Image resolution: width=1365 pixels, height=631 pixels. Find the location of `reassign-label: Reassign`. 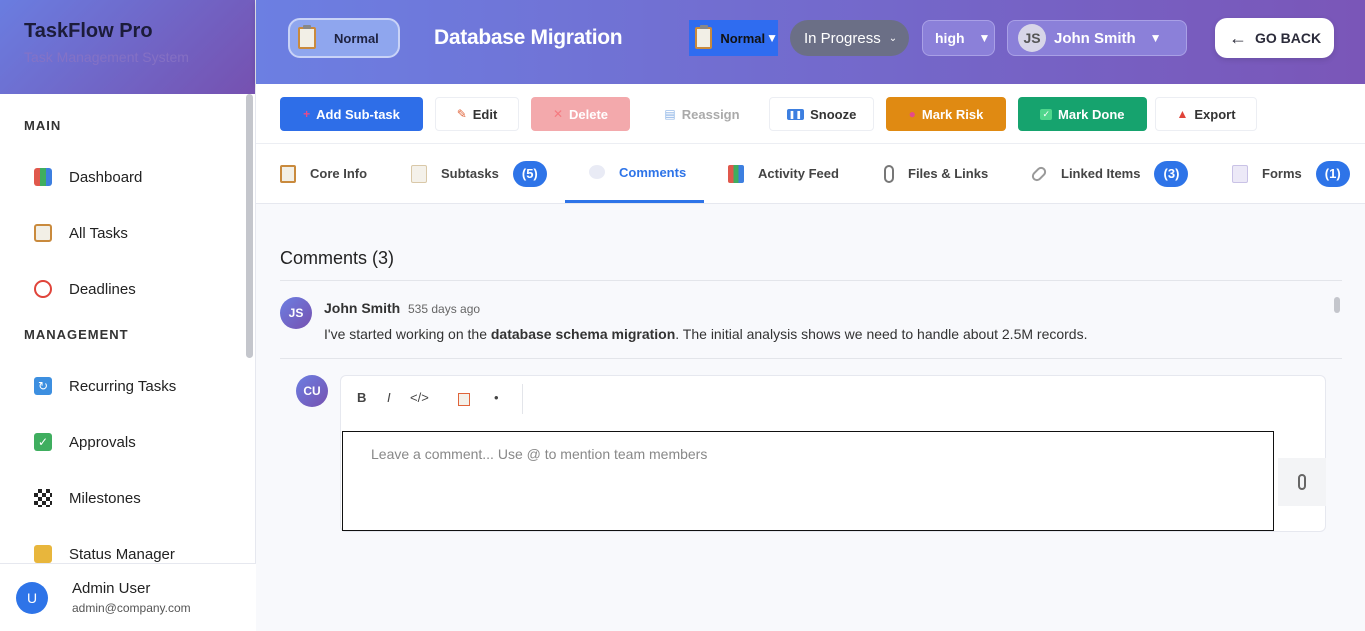

reassign-label: Reassign is located at coordinates (710, 114).